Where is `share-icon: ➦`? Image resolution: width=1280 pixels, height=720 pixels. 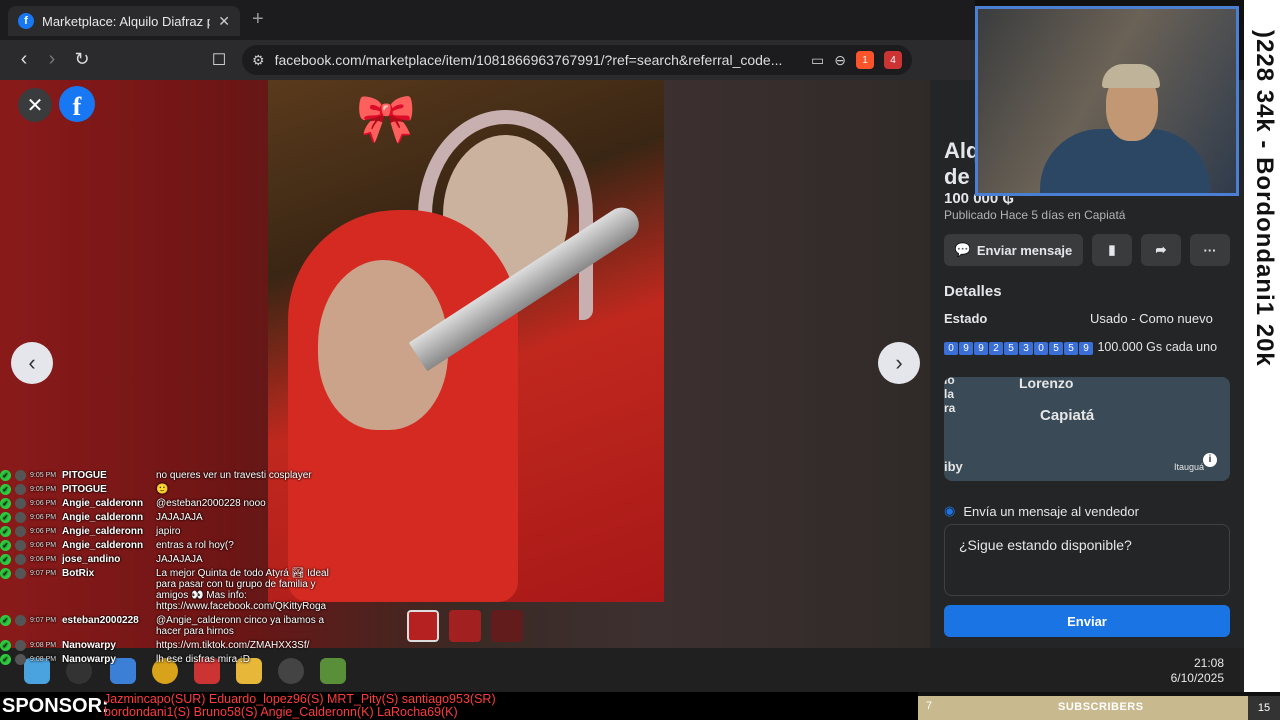
share-icon: ➦ is located at coordinates (1161, 249).